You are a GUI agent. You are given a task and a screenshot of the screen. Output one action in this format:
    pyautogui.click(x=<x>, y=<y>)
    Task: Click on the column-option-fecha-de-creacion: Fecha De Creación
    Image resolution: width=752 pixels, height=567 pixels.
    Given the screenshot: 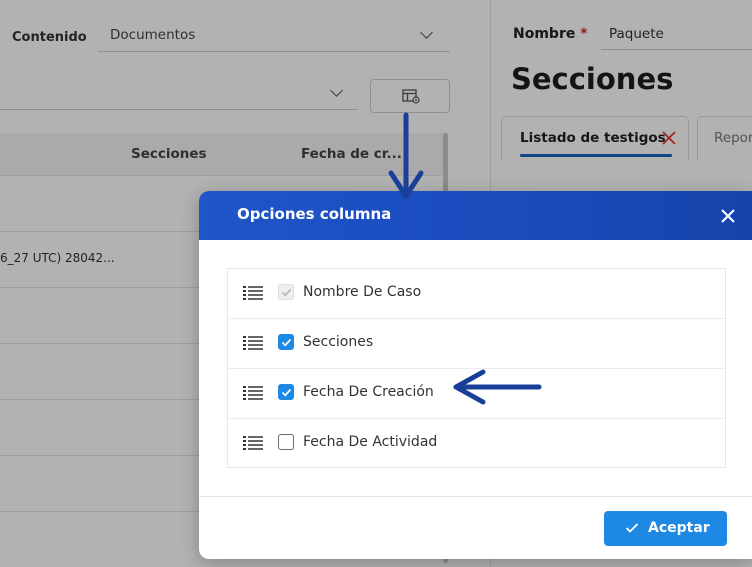 What is the action you would take?
    pyautogui.click(x=476, y=394)
    